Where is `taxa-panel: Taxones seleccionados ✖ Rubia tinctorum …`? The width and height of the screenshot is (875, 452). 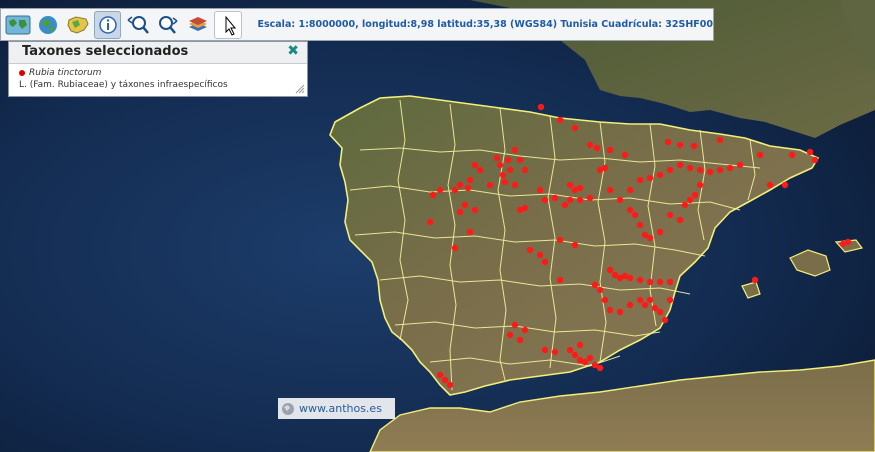 taxa-panel: Taxones seleccionados ✖ Rubia tinctorum … is located at coordinates (158, 69).